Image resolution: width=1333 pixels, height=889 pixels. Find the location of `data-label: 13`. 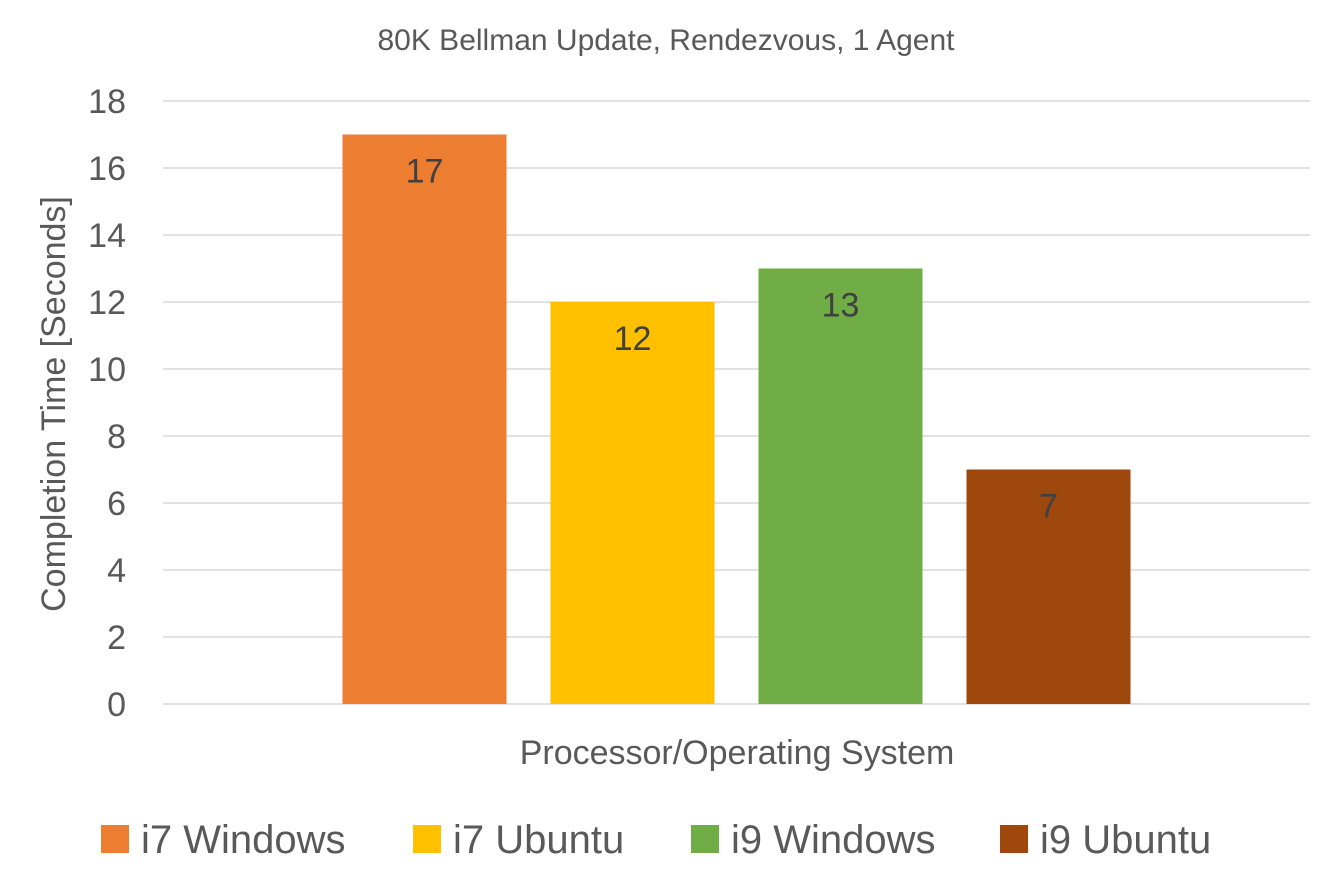

data-label: 13 is located at coordinates (841, 306).